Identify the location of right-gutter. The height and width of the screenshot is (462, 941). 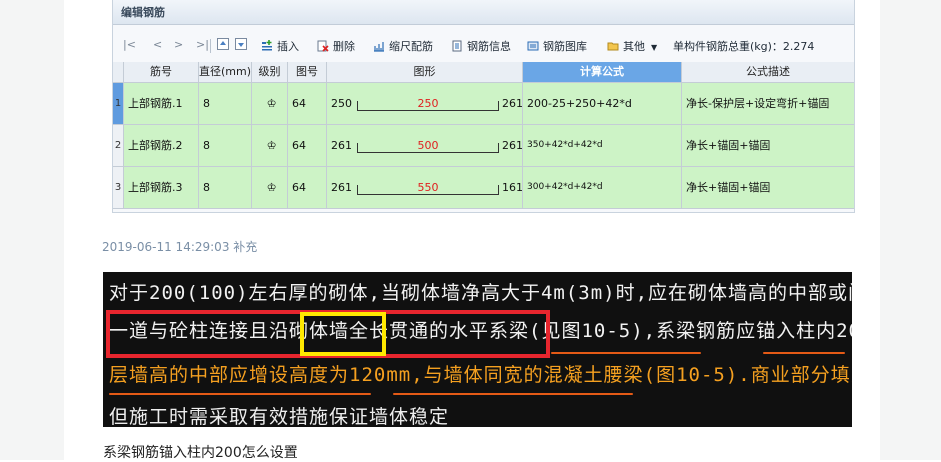
(910, 230).